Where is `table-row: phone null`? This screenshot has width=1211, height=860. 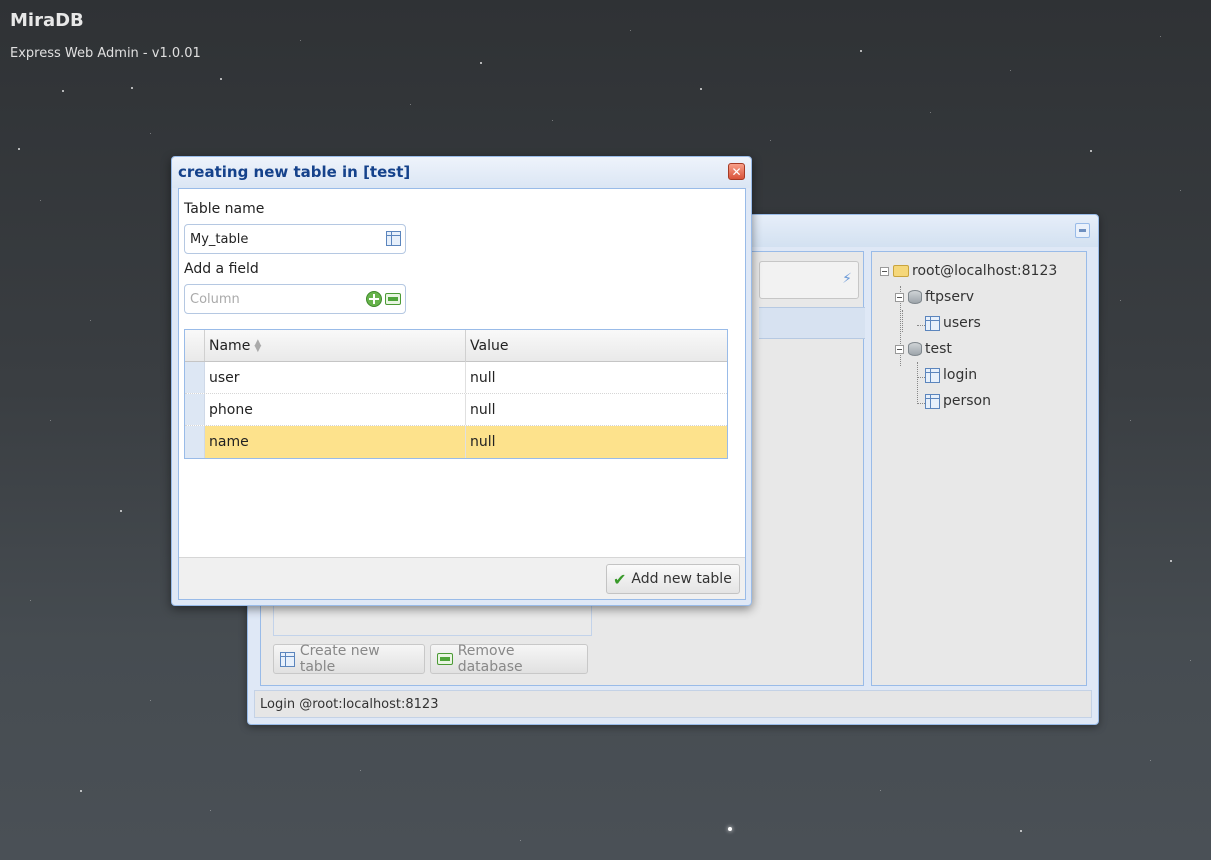
table-row: phone null is located at coordinates (456, 410).